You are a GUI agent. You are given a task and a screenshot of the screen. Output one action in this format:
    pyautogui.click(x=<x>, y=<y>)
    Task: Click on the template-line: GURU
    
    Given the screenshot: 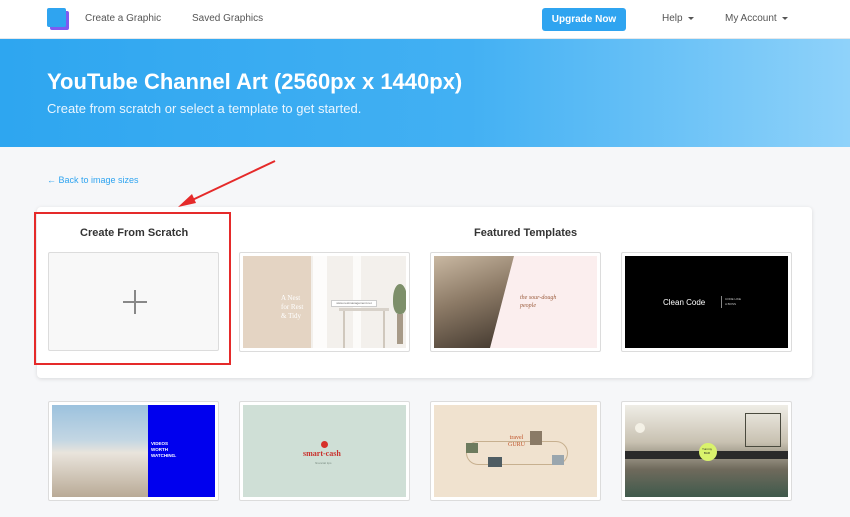 What is the action you would take?
    pyautogui.click(x=517, y=445)
    